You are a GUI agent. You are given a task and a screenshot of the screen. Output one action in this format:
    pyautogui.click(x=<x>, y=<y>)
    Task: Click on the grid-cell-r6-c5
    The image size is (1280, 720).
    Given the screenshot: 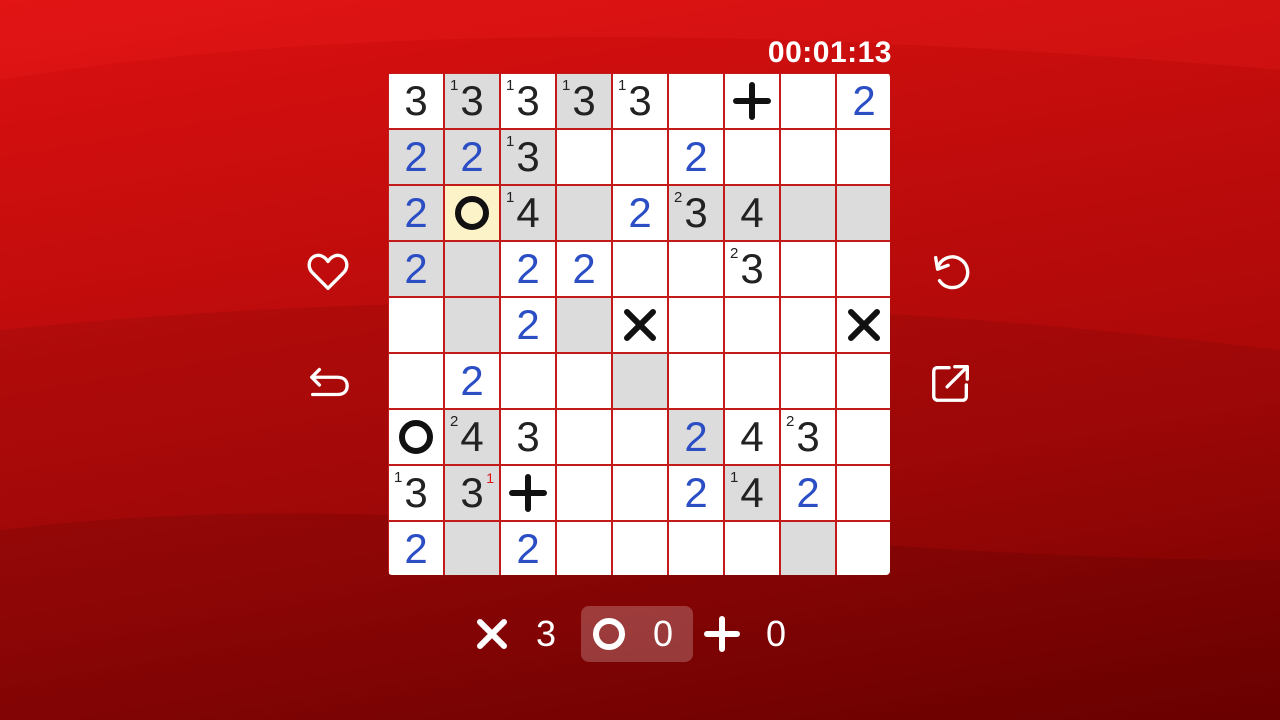 What is the action you would take?
    pyautogui.click(x=640, y=381)
    